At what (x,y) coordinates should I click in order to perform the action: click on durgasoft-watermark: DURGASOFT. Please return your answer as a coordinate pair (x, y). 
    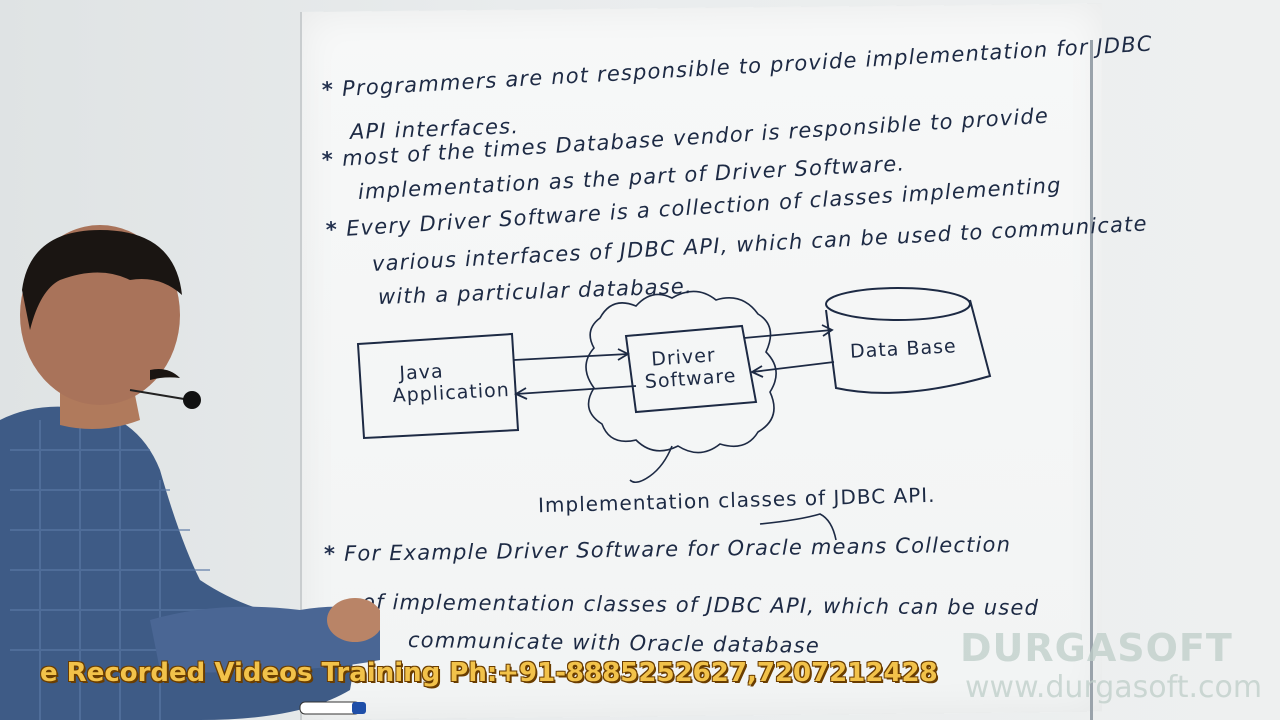
    Looking at the image, I should click on (1096, 648).